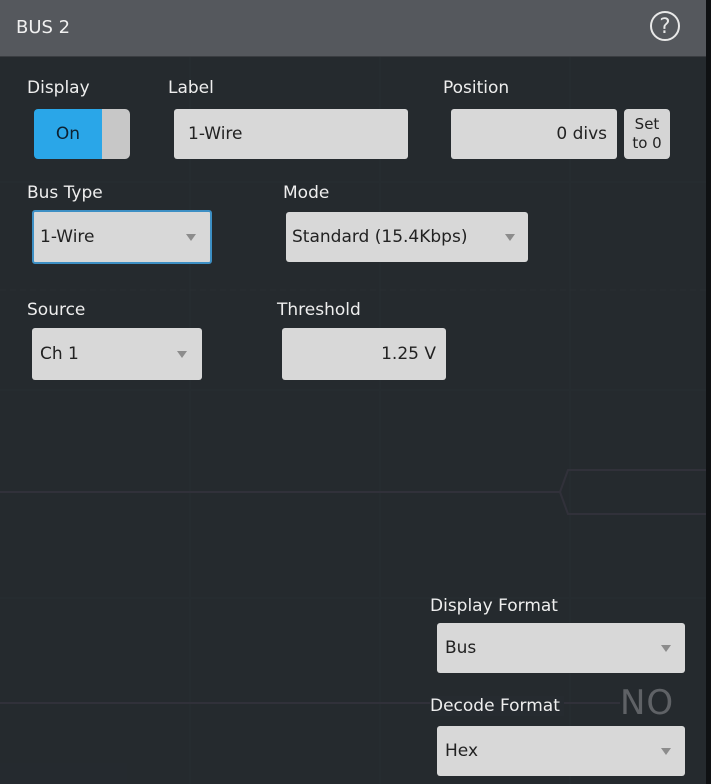 Image resolution: width=711 pixels, height=784 pixels. What do you see at coordinates (43, 27) in the screenshot?
I see `panel-title: BUS 2` at bounding box center [43, 27].